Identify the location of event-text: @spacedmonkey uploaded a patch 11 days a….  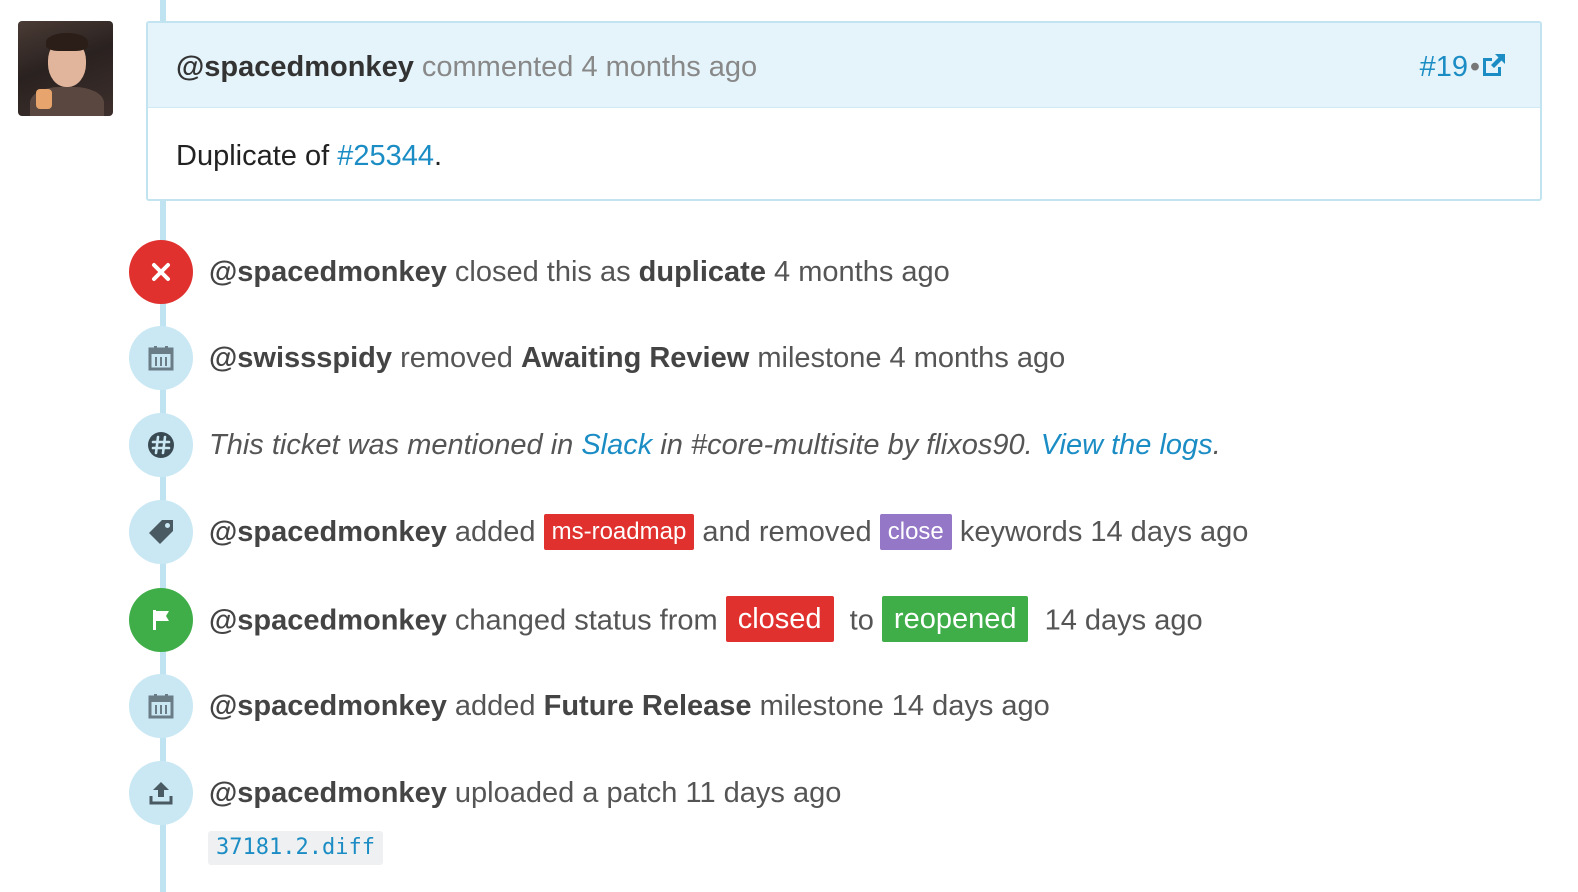
(525, 793).